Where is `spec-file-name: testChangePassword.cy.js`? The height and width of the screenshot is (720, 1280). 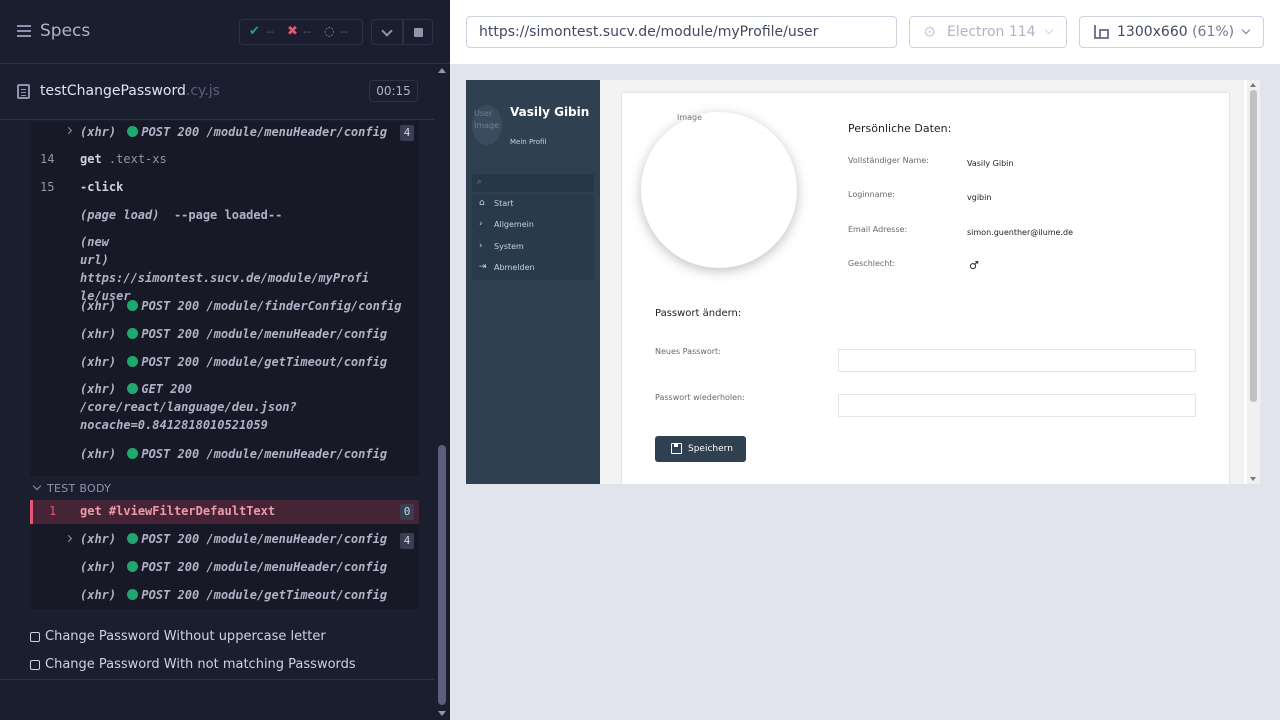
spec-file-name: testChangePassword.cy.js is located at coordinates (130, 91).